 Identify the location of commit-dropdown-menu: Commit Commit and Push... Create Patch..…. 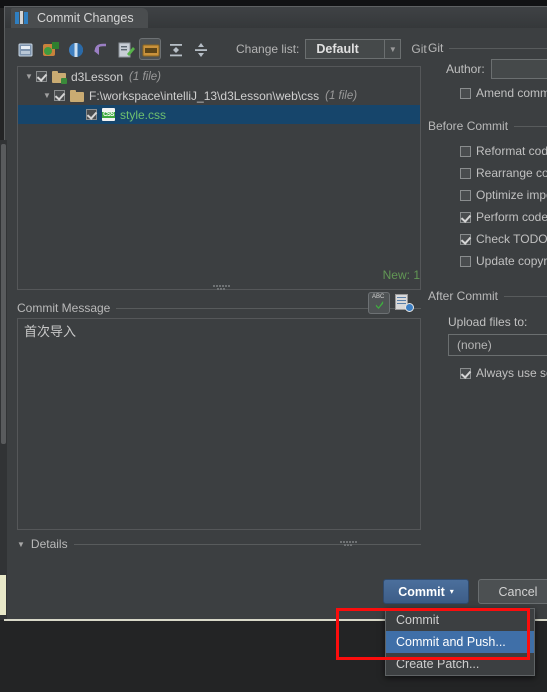
(460, 642).